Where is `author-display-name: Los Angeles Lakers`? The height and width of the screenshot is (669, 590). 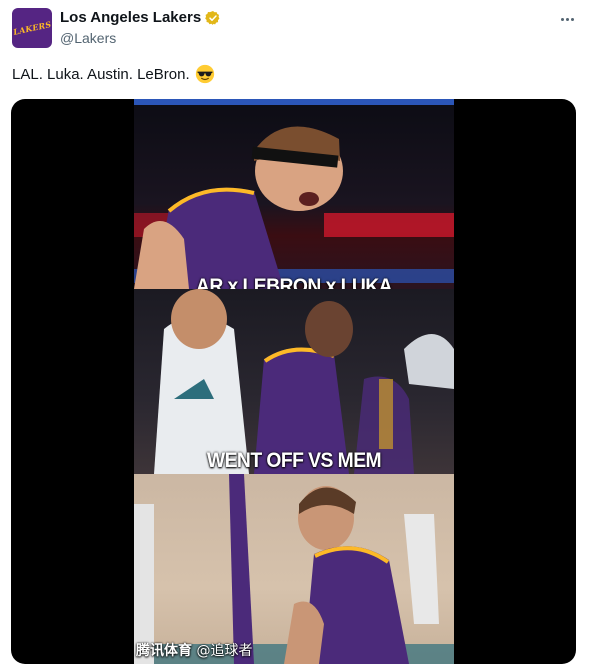 author-display-name: Los Angeles Lakers is located at coordinates (130, 17).